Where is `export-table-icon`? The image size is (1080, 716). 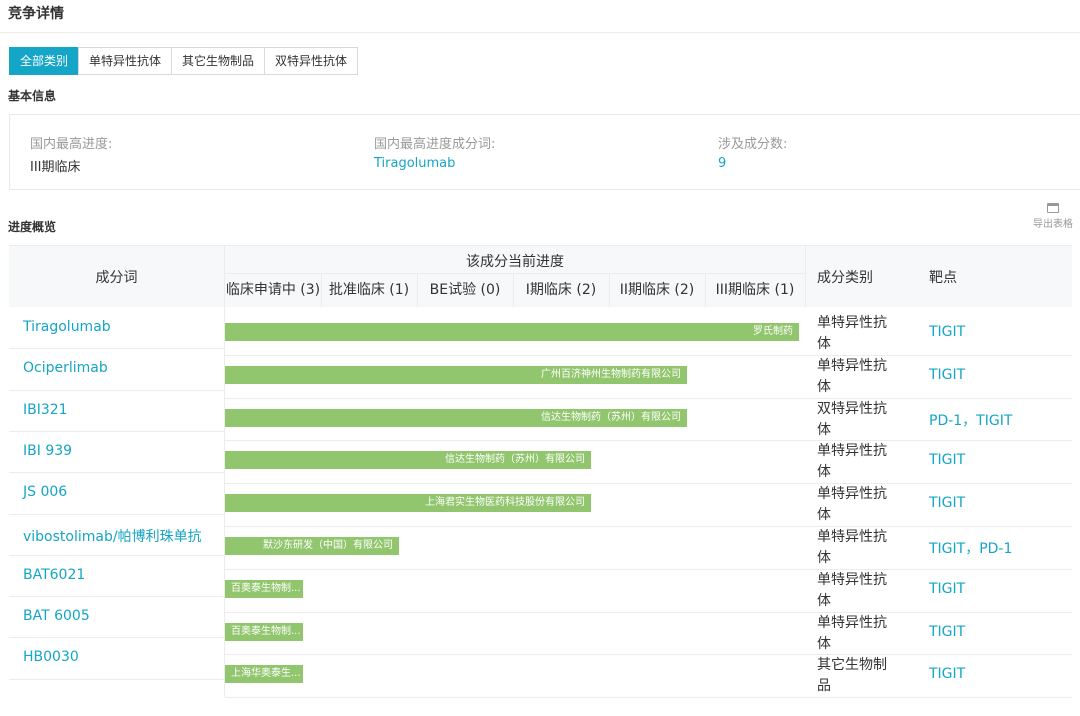
export-table-icon is located at coordinates (1053, 208).